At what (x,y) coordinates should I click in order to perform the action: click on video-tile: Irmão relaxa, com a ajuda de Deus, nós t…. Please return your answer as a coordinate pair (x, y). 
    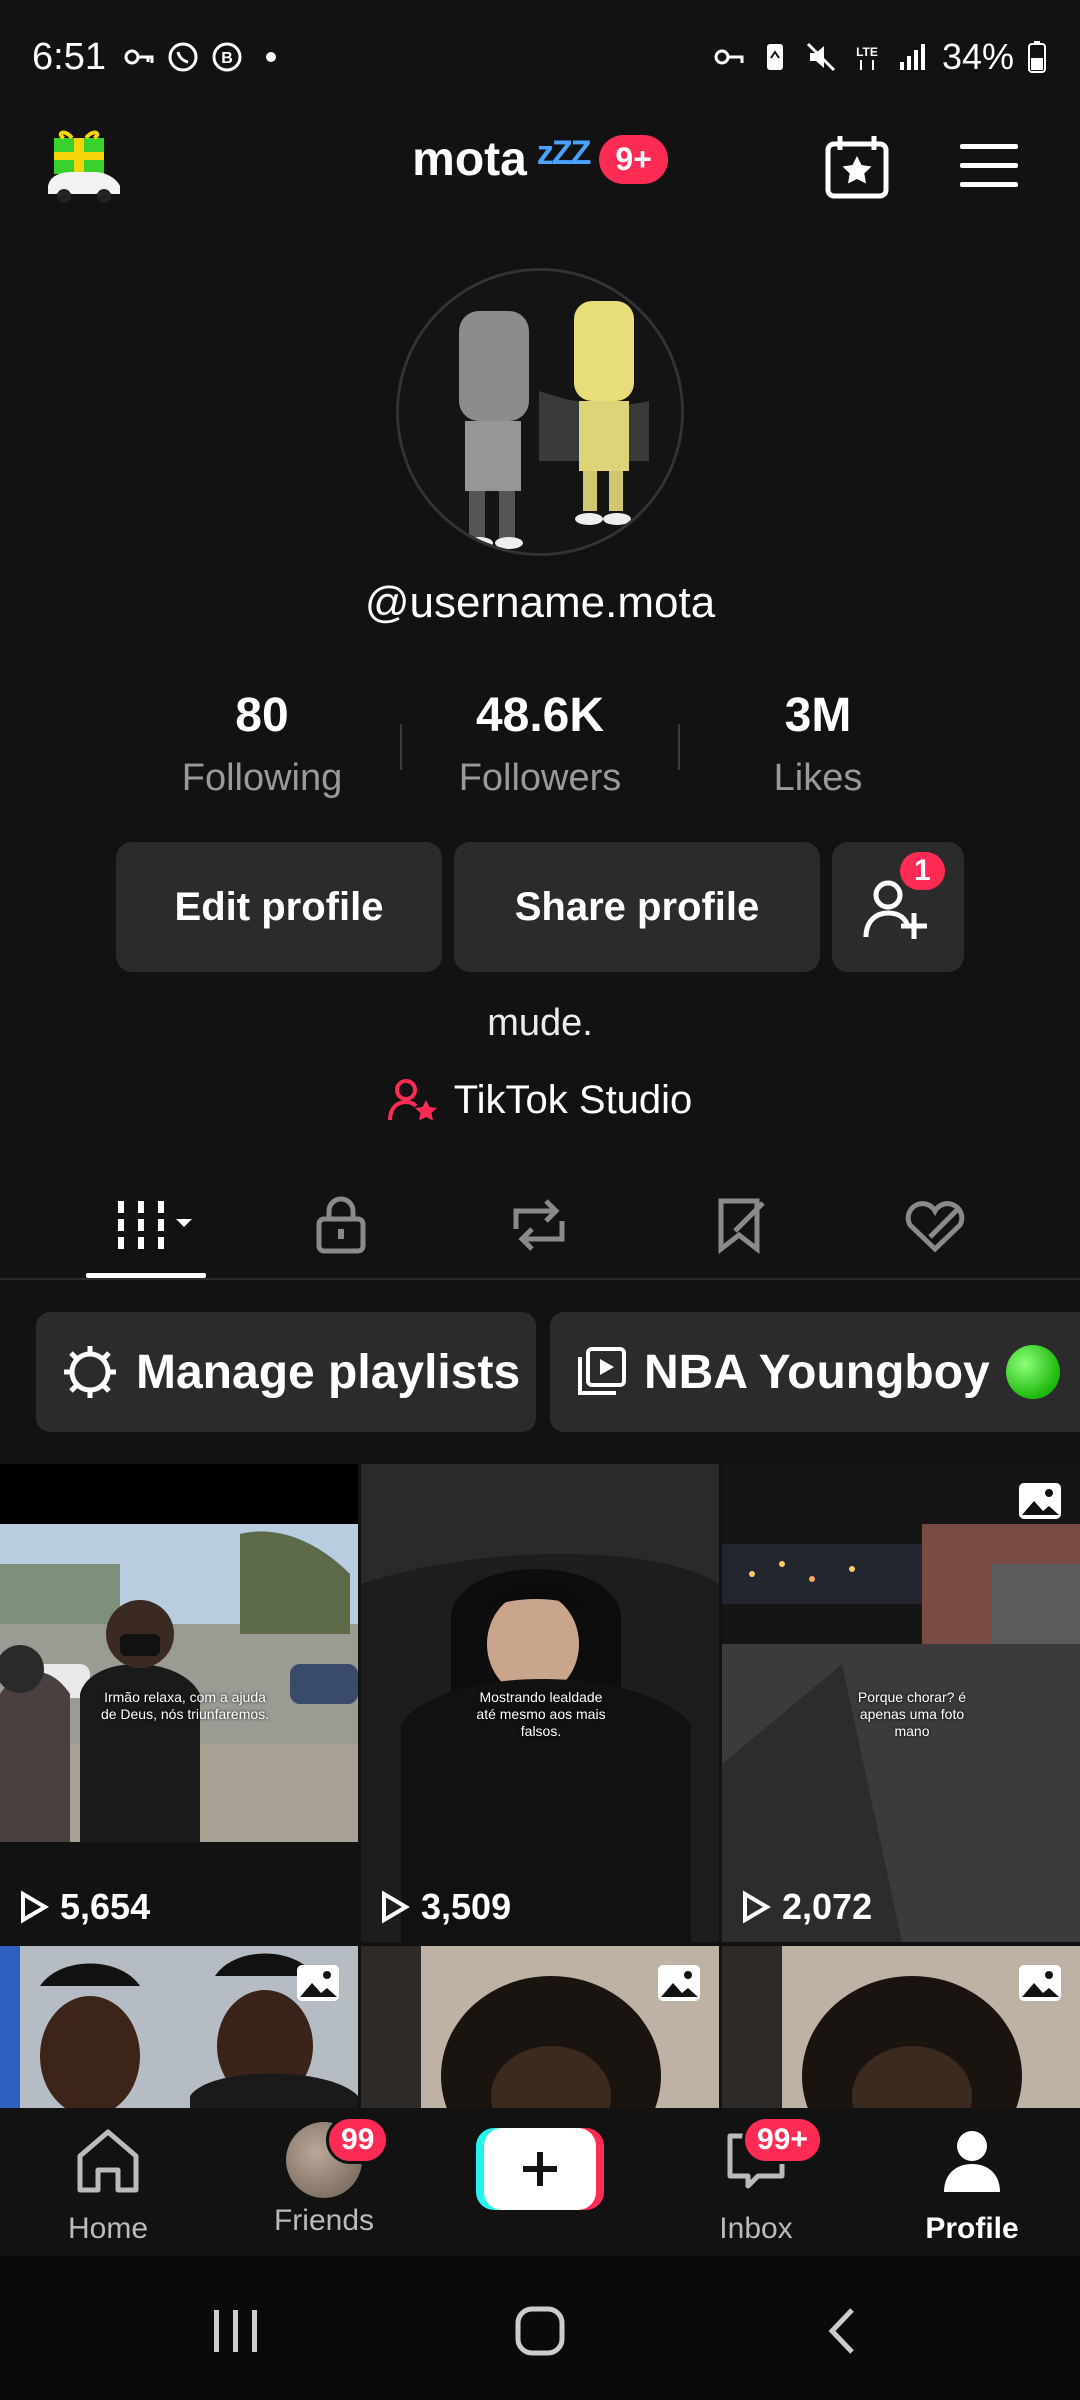
    Looking at the image, I should click on (179, 1703).